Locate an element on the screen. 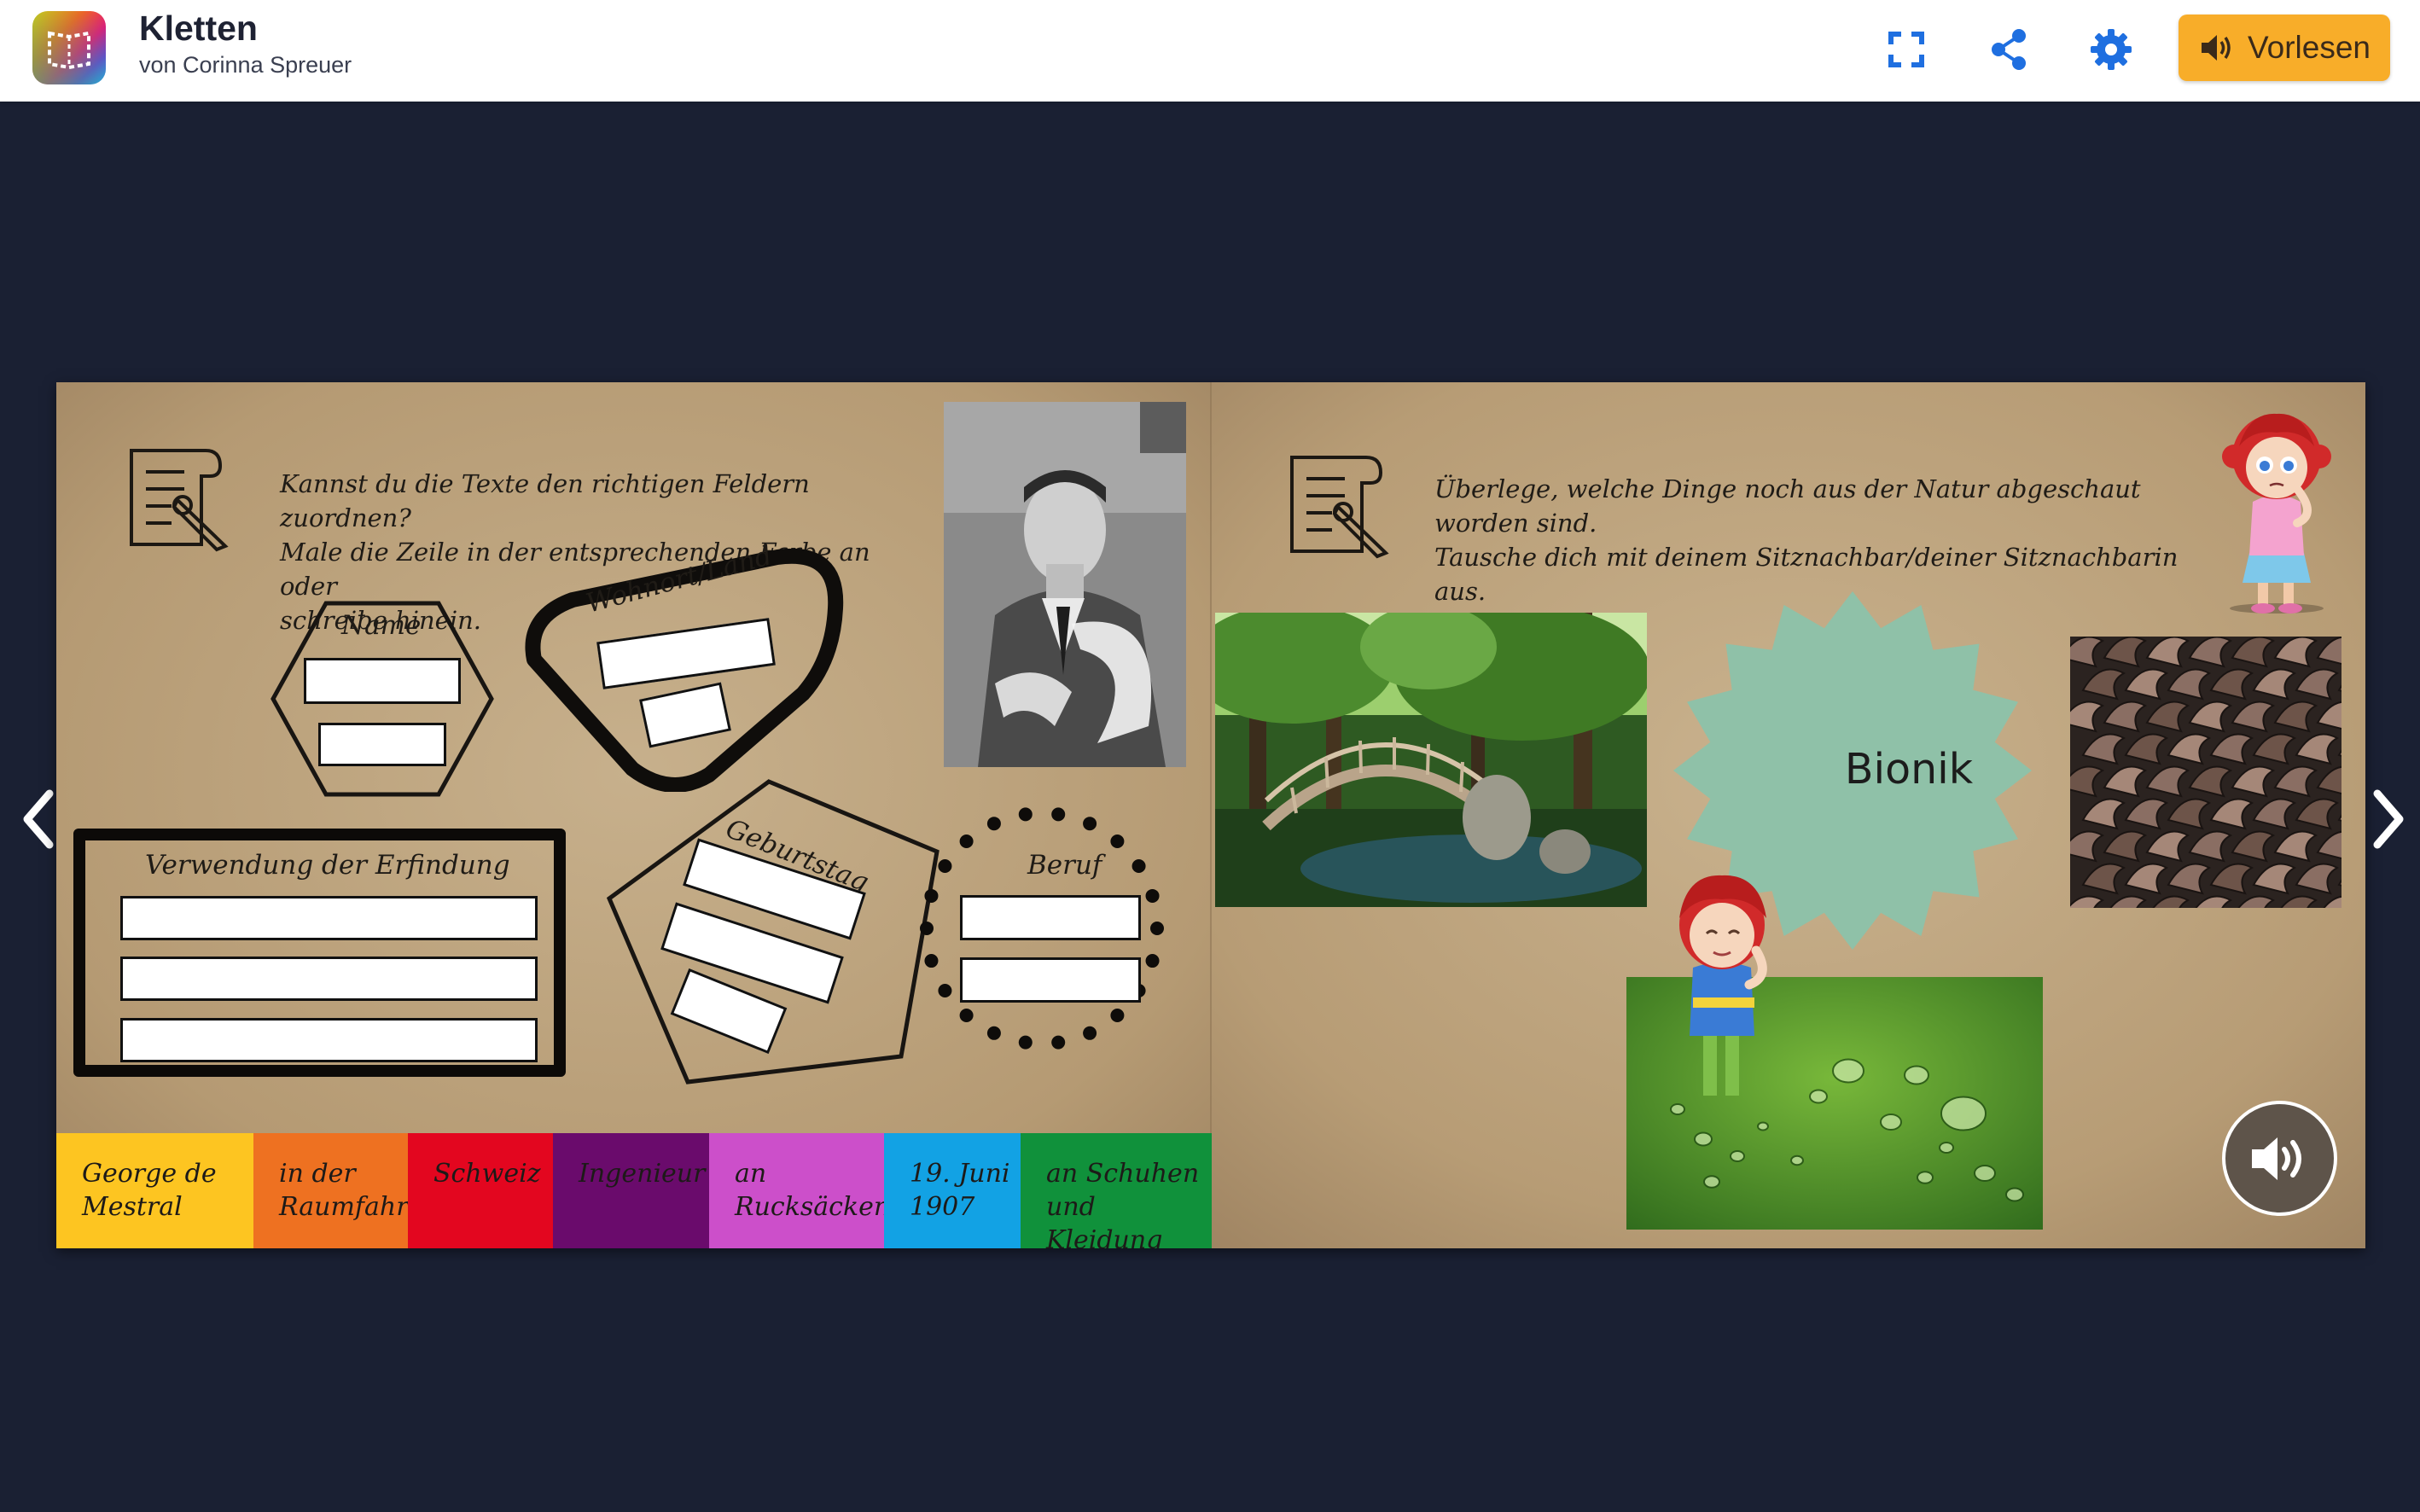 The width and height of the screenshot is (2420, 1512). gear-icon is located at coordinates (2111, 49).